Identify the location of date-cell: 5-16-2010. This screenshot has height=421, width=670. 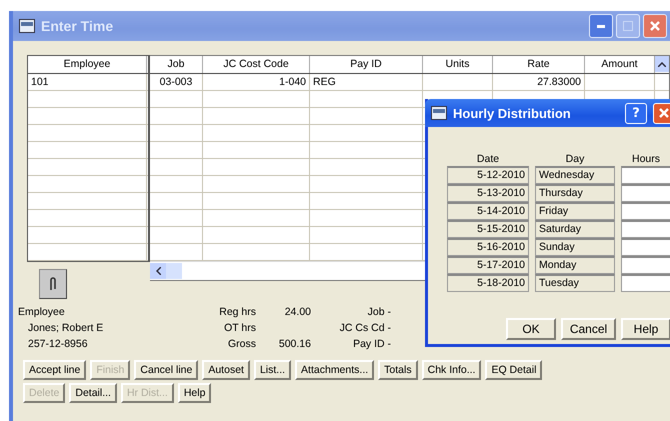
(488, 247).